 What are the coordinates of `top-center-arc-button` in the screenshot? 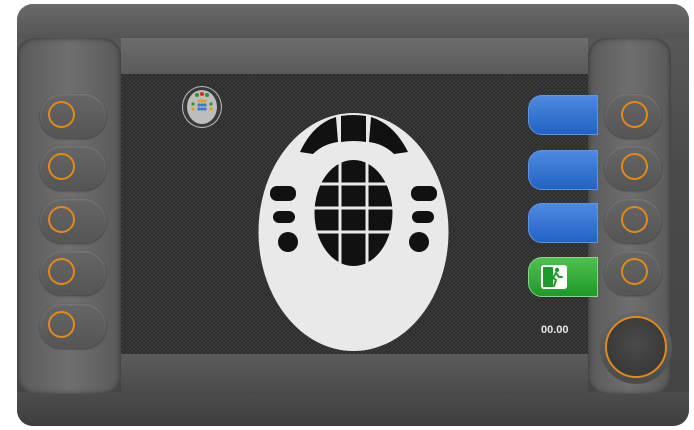 It's located at (353, 128).